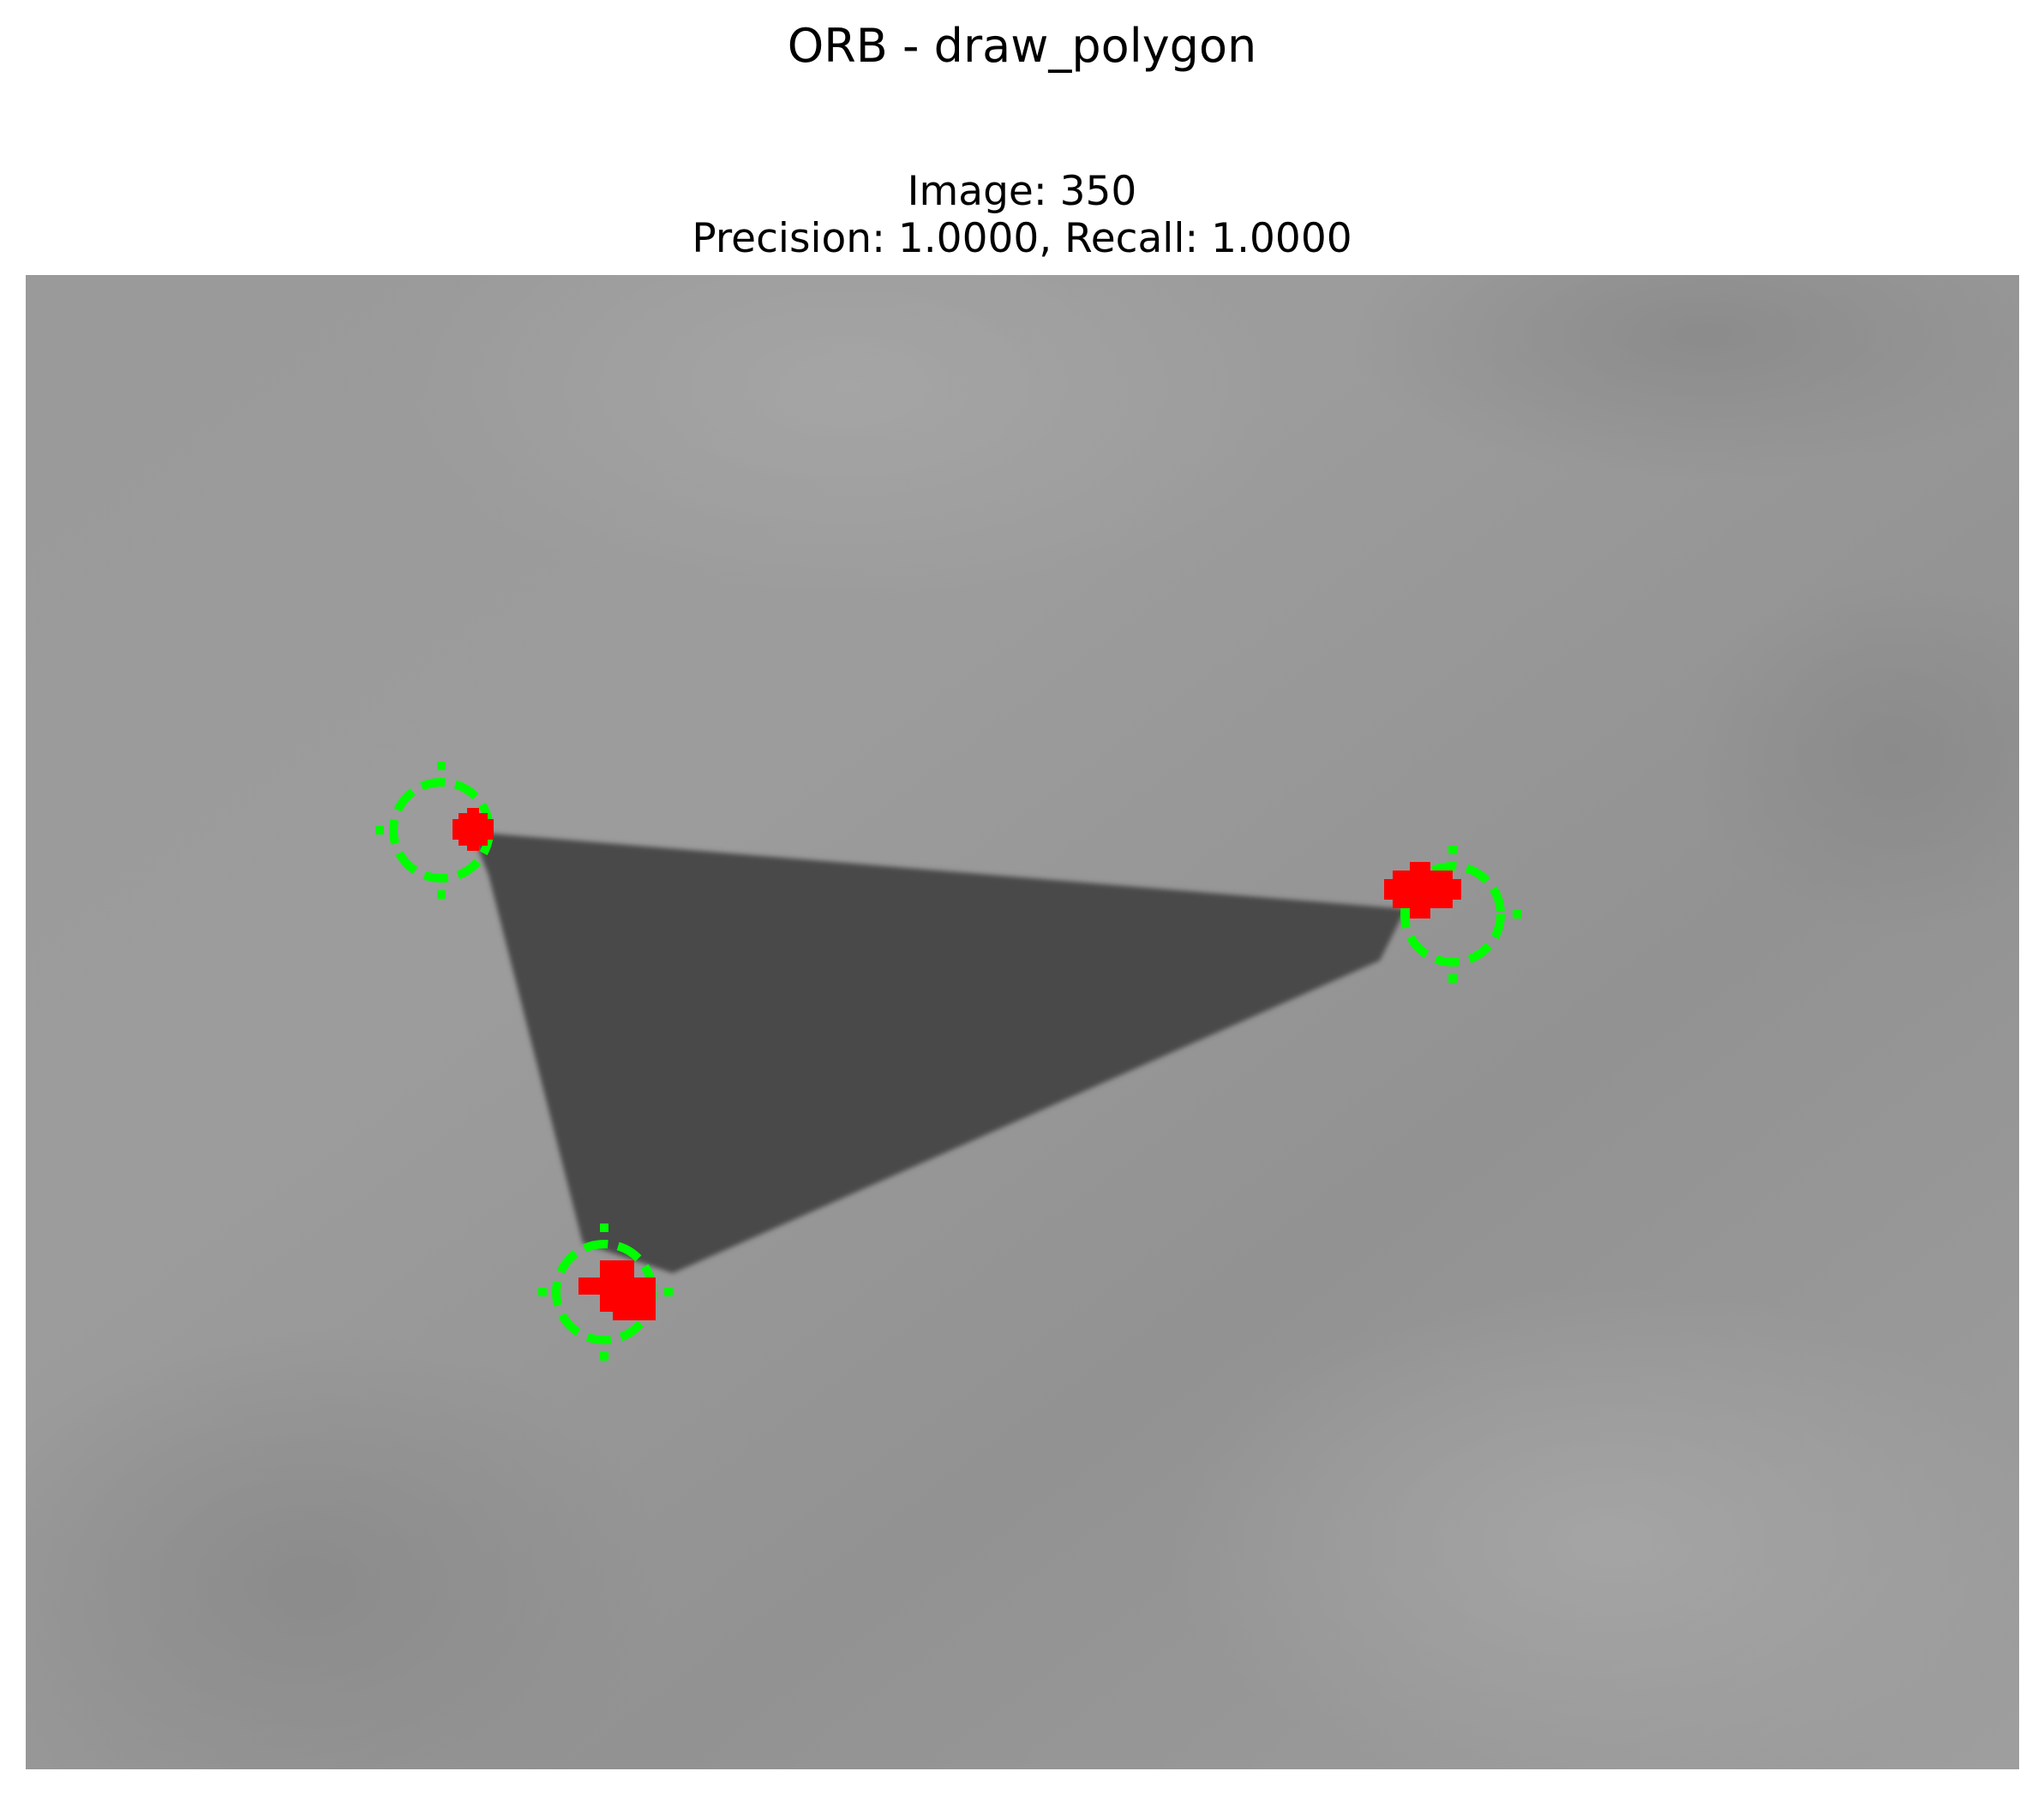 This screenshot has width=2044, height=1795. I want to click on figure-title: ORB - draw_polygon, so click(1022, 46).